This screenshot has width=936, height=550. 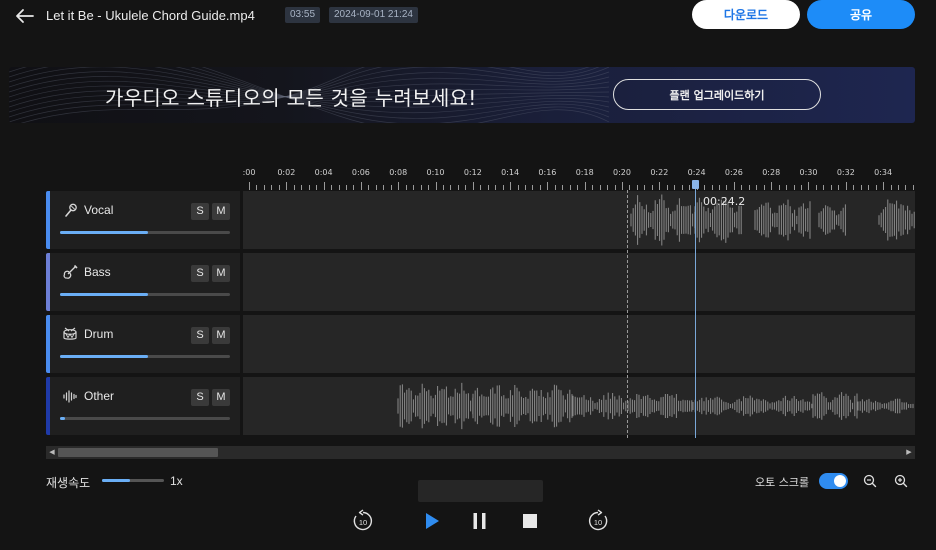 I want to click on ruler-tick-label: 0:16, so click(x=547, y=172).